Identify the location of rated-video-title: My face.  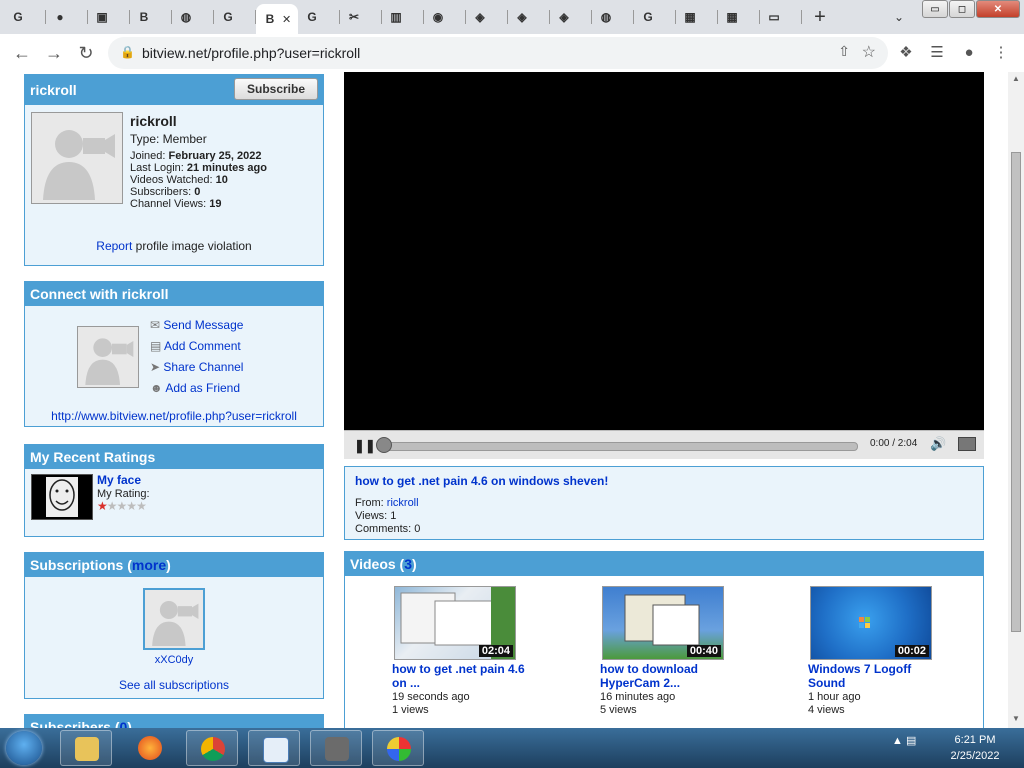
(119, 480).